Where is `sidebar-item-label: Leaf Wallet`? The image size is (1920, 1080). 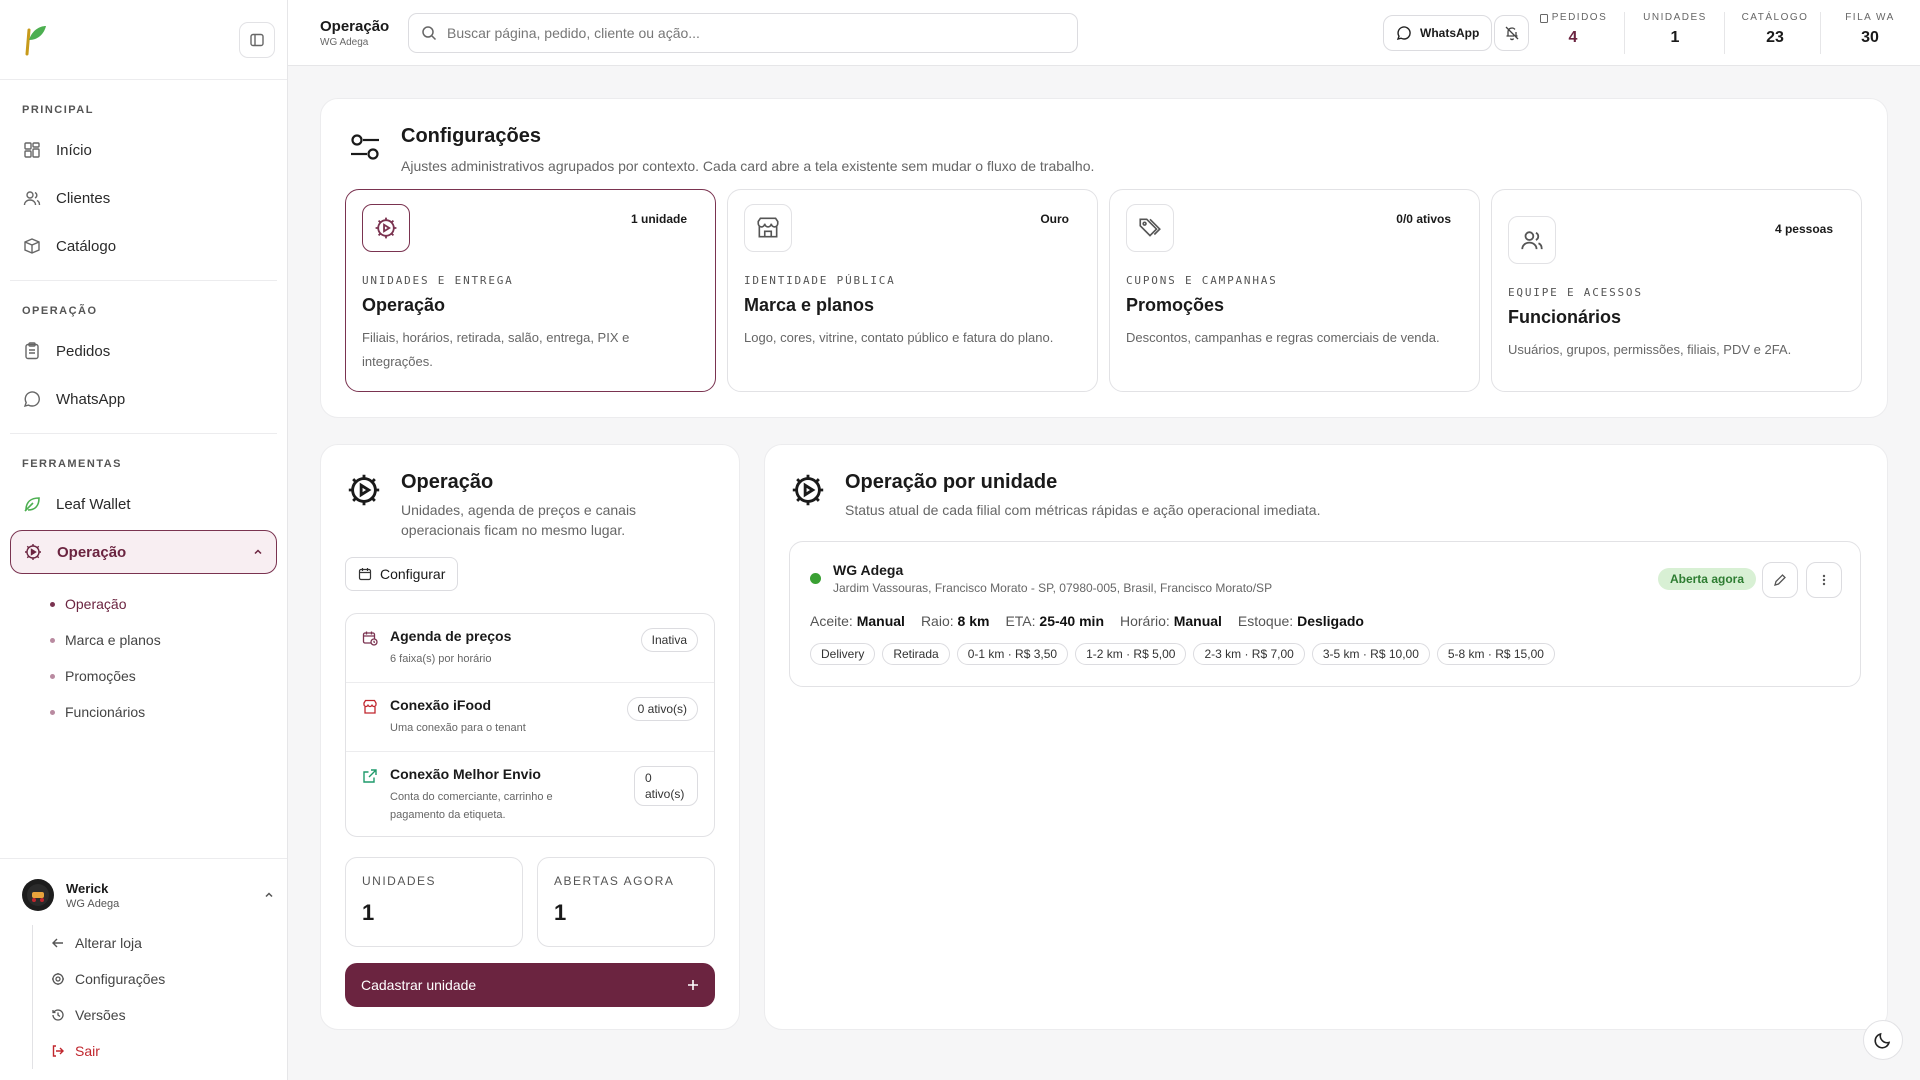
sidebar-item-label: Leaf Wallet is located at coordinates (93, 504).